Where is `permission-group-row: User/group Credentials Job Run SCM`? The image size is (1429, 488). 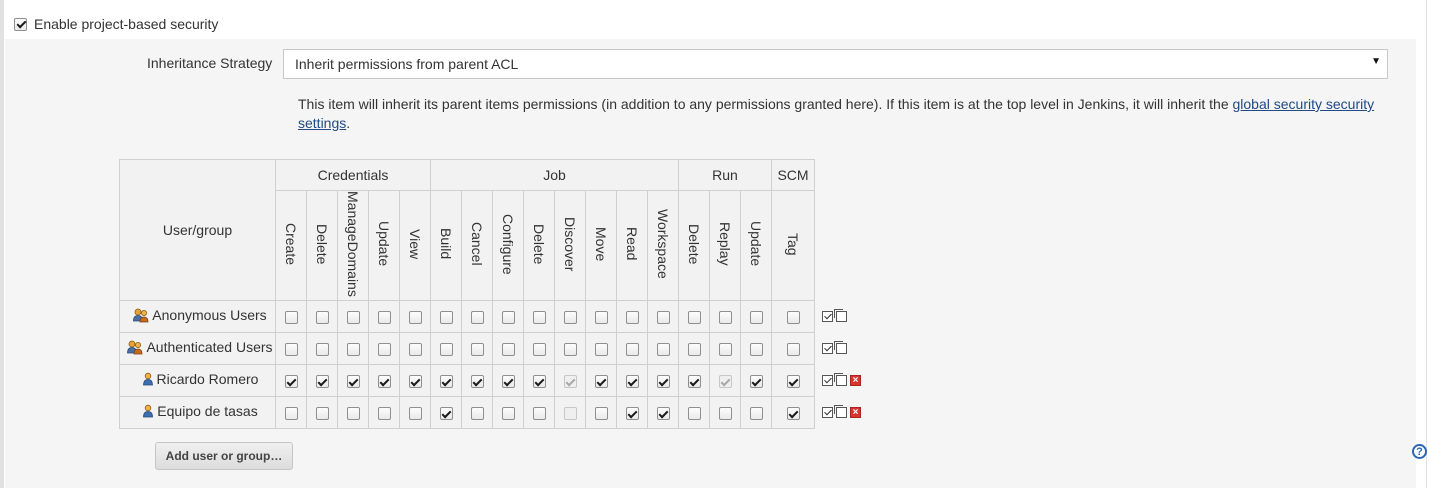
permission-group-row: User/group Credentials Job Run SCM is located at coordinates (467, 230).